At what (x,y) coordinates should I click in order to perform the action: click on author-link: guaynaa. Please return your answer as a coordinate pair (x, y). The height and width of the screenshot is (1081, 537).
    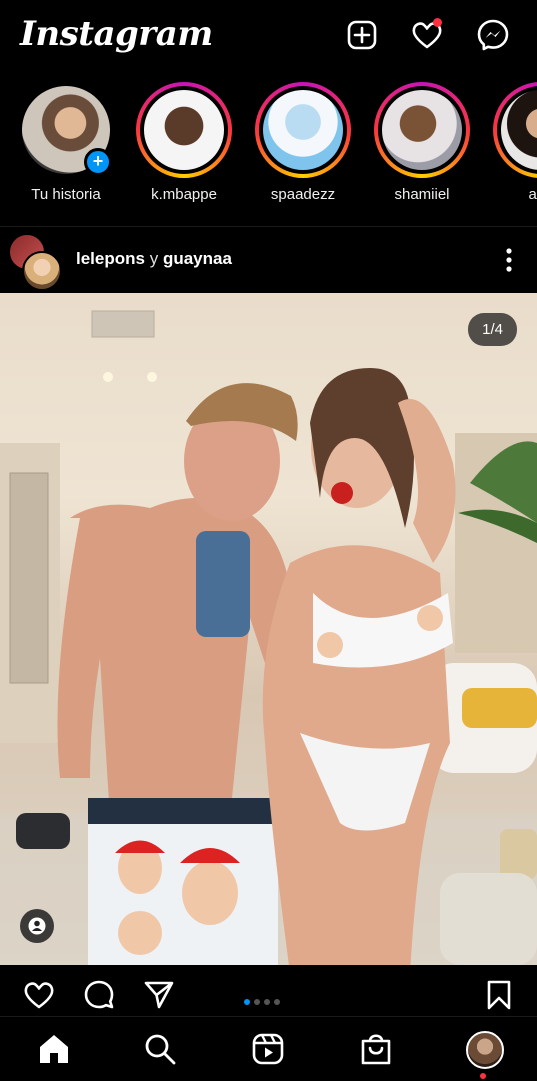
    Looking at the image, I should click on (197, 258).